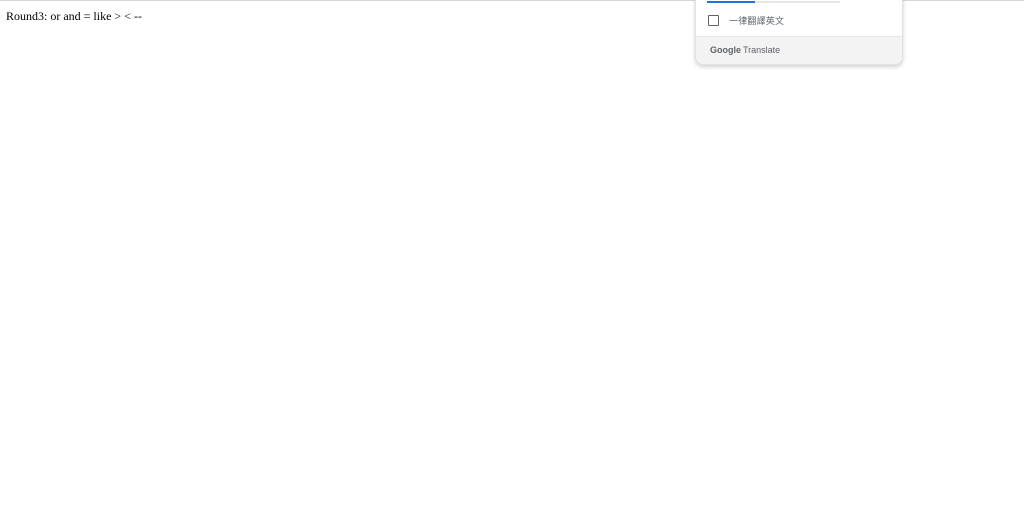 The height and width of the screenshot is (520, 1024). I want to click on brand-google-text: Google, so click(725, 50).